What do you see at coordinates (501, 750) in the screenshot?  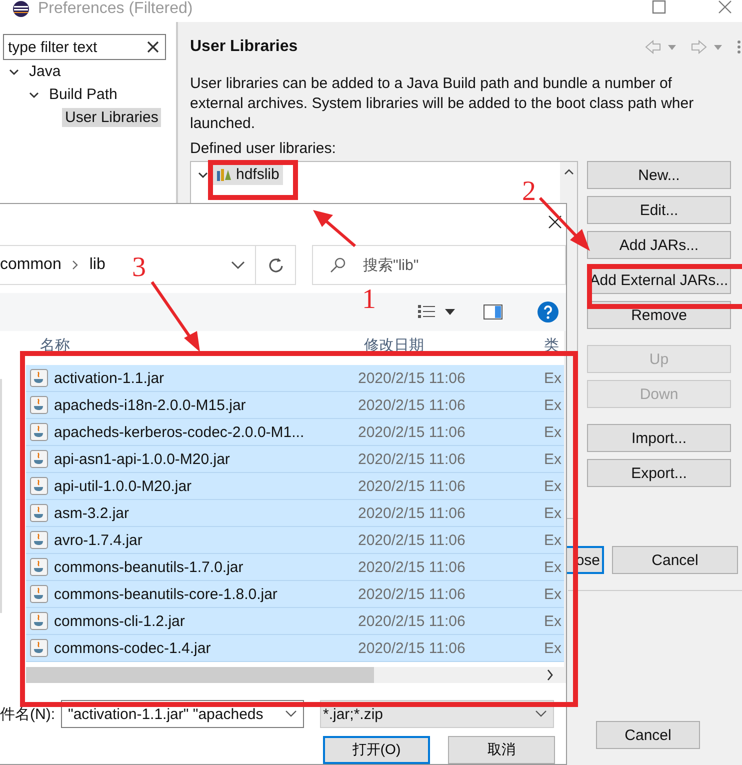 I see `dialog-button: 取消` at bounding box center [501, 750].